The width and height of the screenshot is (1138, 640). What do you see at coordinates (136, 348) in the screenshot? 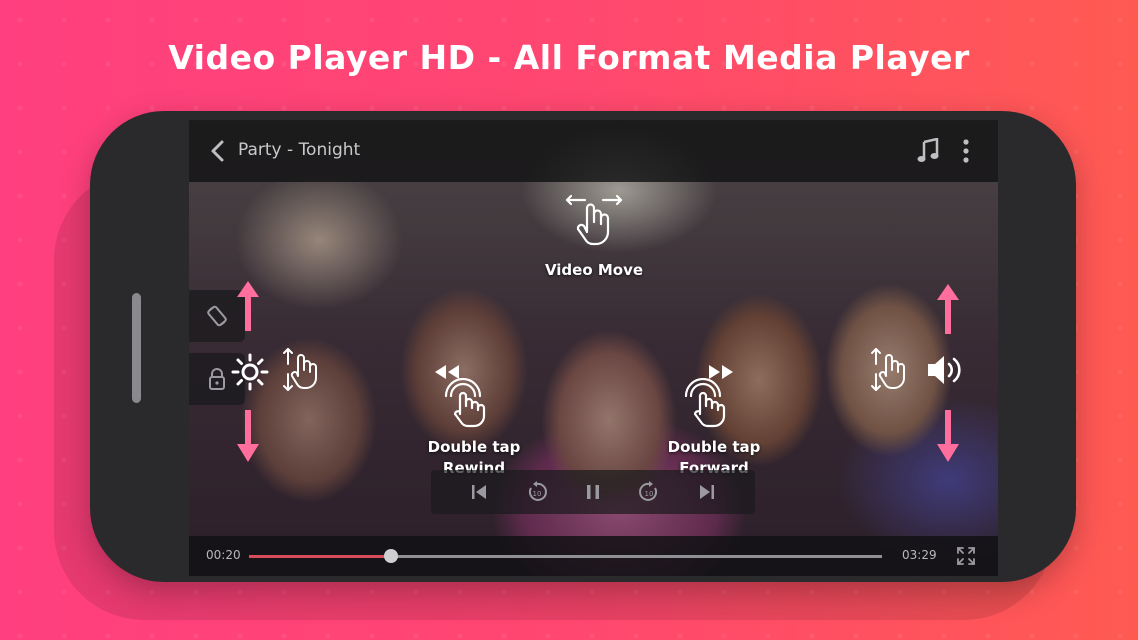
I see `phone-home-button` at bounding box center [136, 348].